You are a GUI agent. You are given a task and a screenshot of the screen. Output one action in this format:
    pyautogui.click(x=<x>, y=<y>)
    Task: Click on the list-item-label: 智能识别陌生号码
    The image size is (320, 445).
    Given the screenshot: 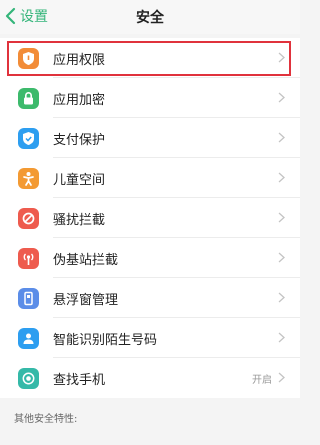 What is the action you would take?
    pyautogui.click(x=105, y=340)
    